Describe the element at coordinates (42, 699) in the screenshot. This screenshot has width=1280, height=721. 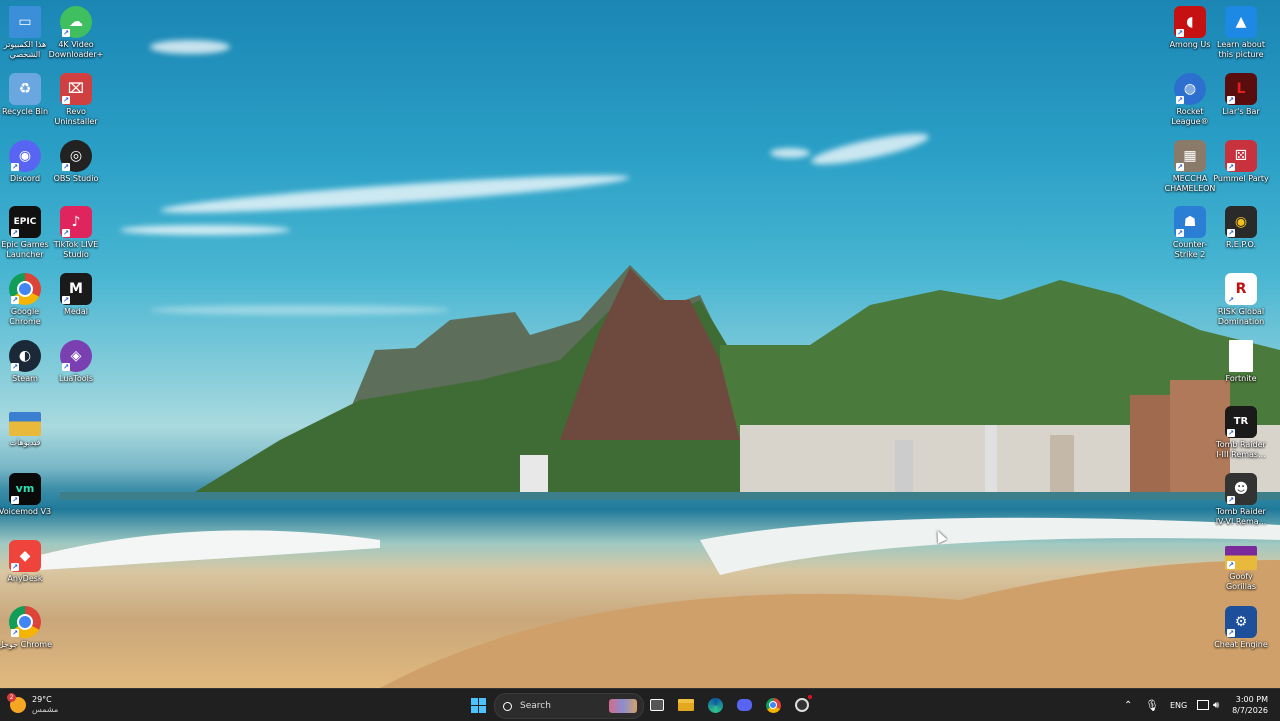
I see `weather-temperature: 29°C` at that location.